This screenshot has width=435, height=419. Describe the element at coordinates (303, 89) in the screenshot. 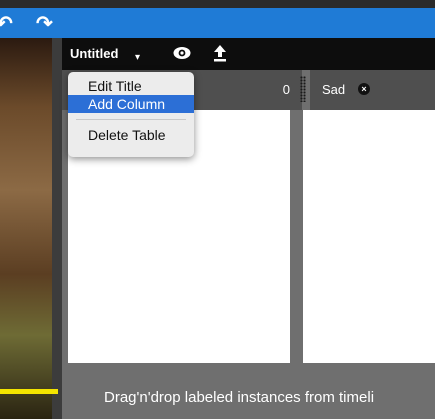

I see `drag-handle` at that location.